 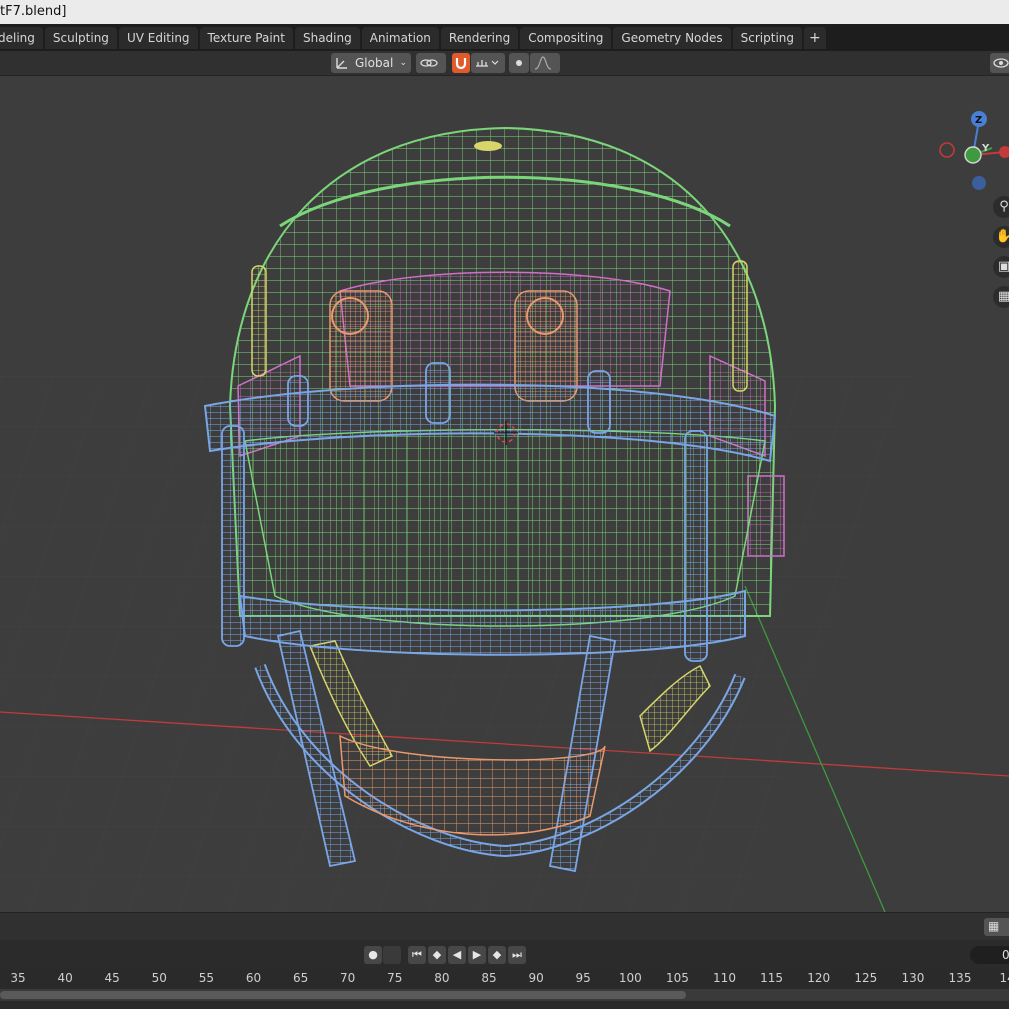 I want to click on falloff-curve-icon, so click(x=543, y=63).